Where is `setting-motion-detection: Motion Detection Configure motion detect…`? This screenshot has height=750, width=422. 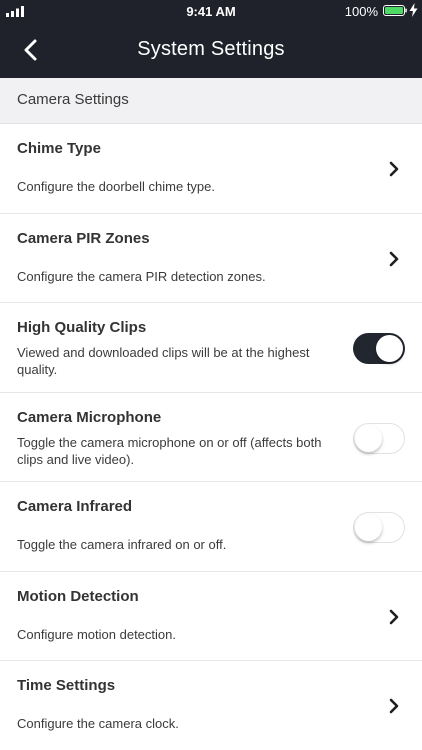
setting-motion-detection: Motion Detection Configure motion detect… is located at coordinates (211, 616).